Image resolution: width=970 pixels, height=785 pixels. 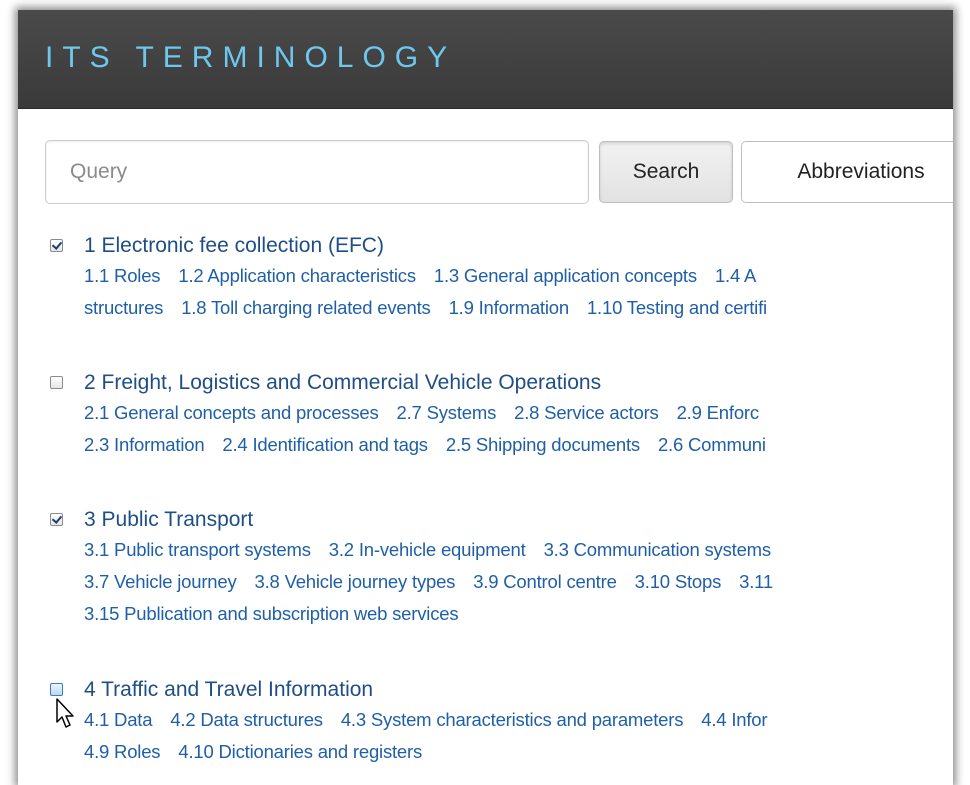 What do you see at coordinates (712, 445) in the screenshot?
I see `subcategory-link: 2.6 Communi` at bounding box center [712, 445].